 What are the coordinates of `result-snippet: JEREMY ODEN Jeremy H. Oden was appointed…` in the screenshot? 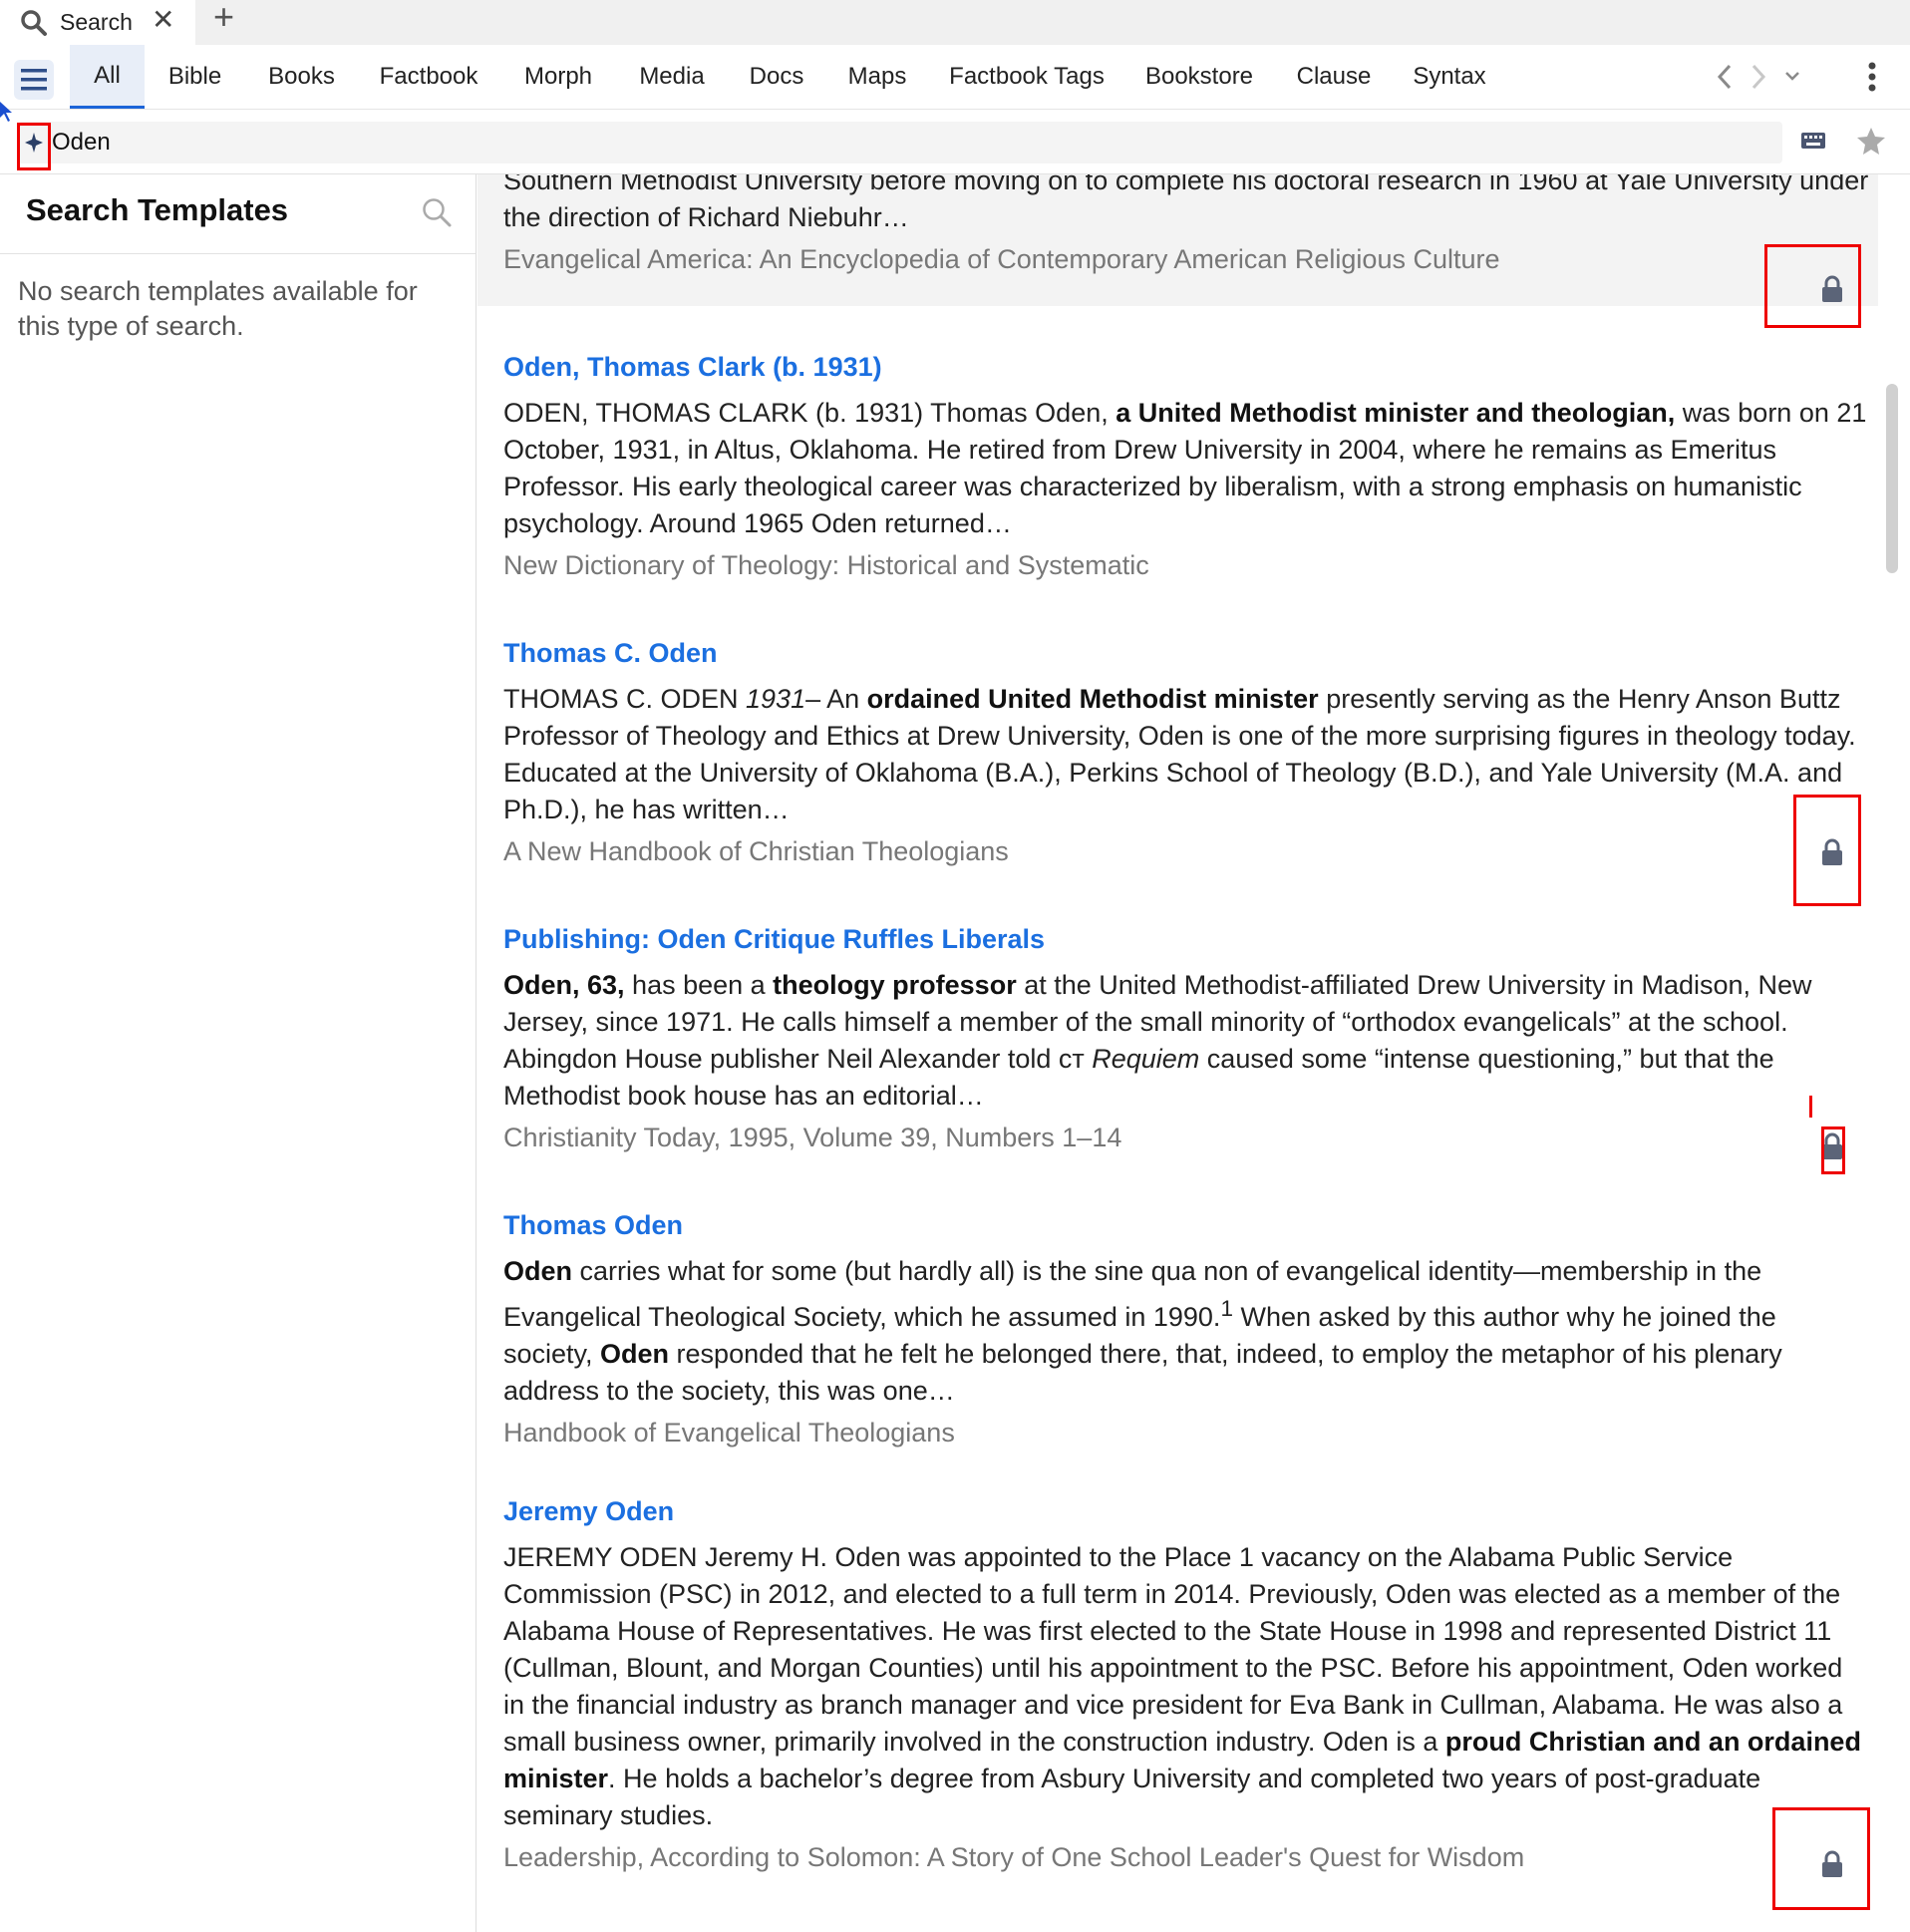 It's located at (1182, 1686).